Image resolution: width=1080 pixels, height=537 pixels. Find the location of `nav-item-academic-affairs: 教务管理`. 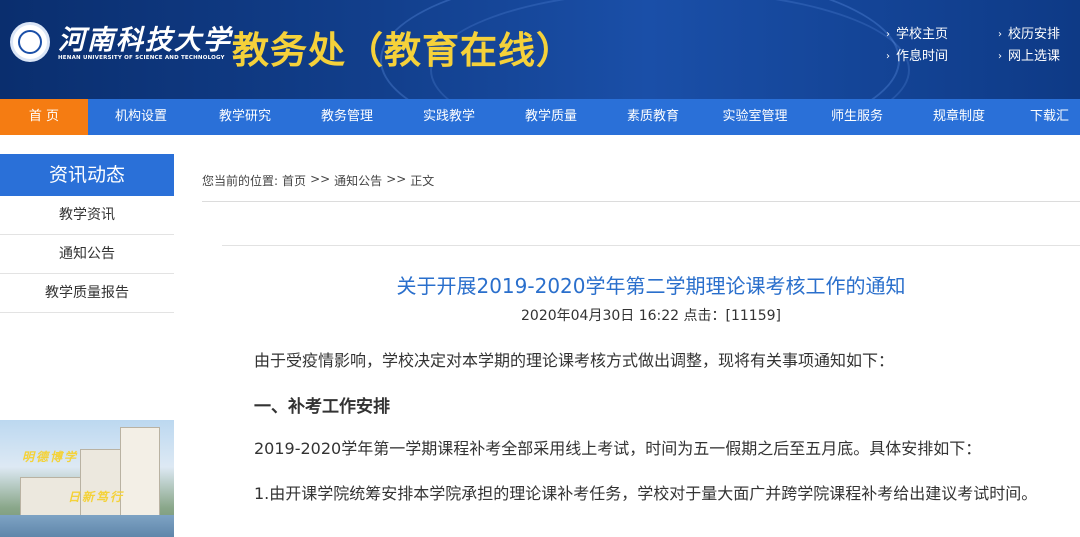

nav-item-academic-affairs: 教务管理 is located at coordinates (347, 117).